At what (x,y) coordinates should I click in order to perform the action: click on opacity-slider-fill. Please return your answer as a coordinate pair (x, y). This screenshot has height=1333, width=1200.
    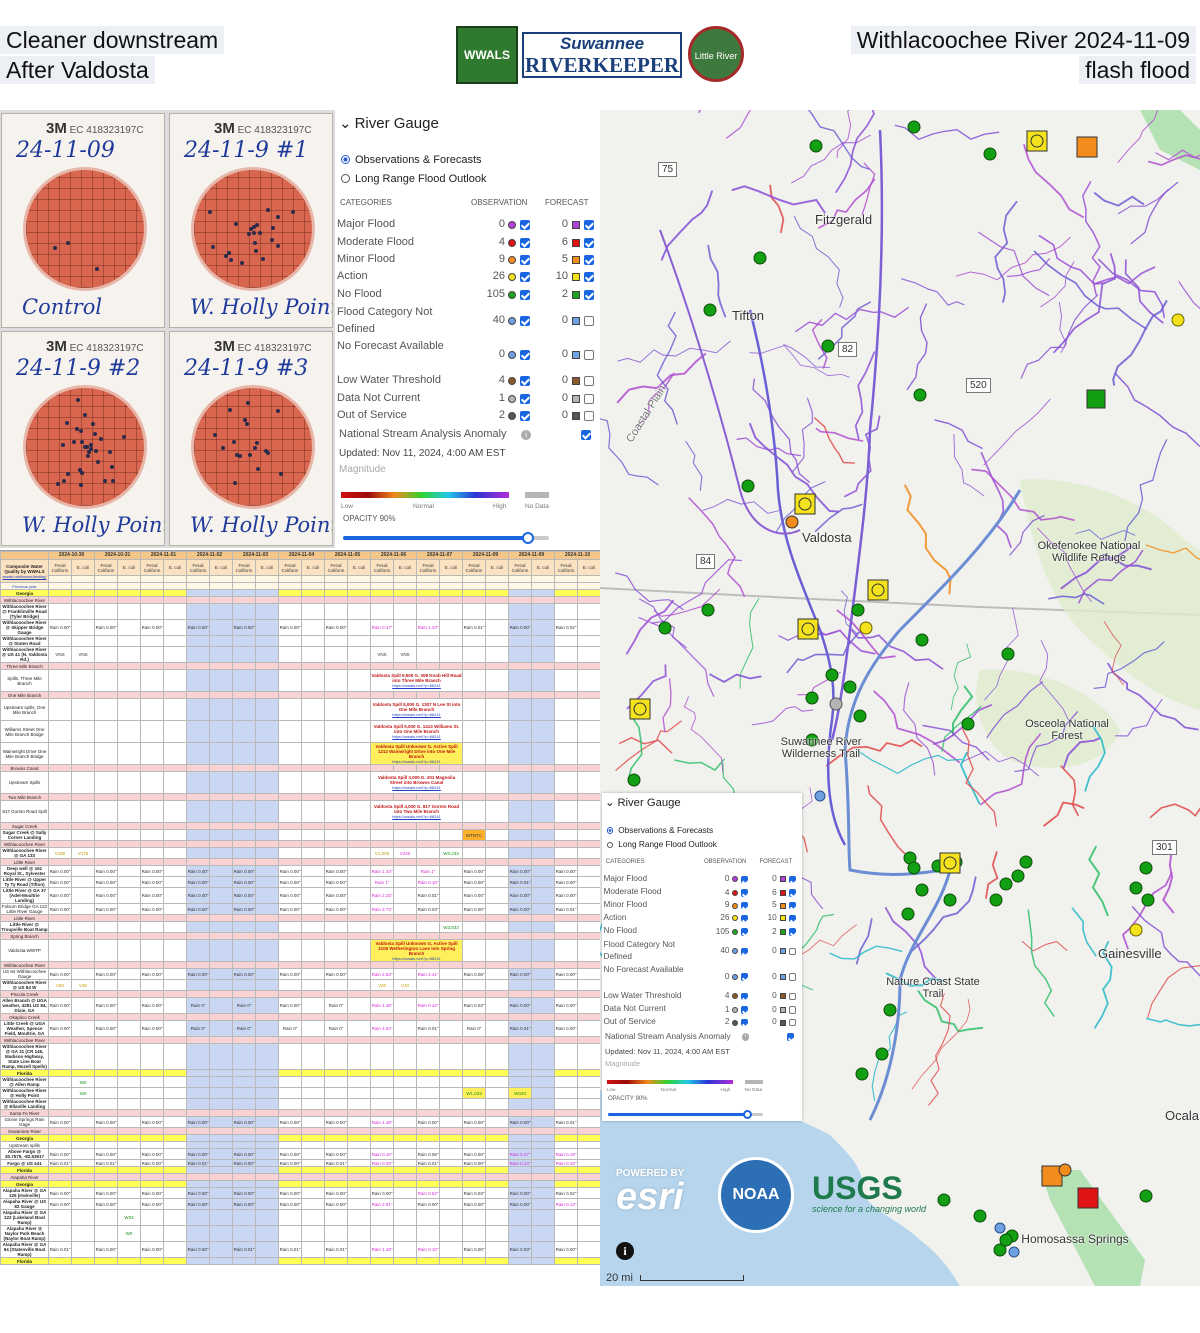
    Looking at the image, I should click on (436, 538).